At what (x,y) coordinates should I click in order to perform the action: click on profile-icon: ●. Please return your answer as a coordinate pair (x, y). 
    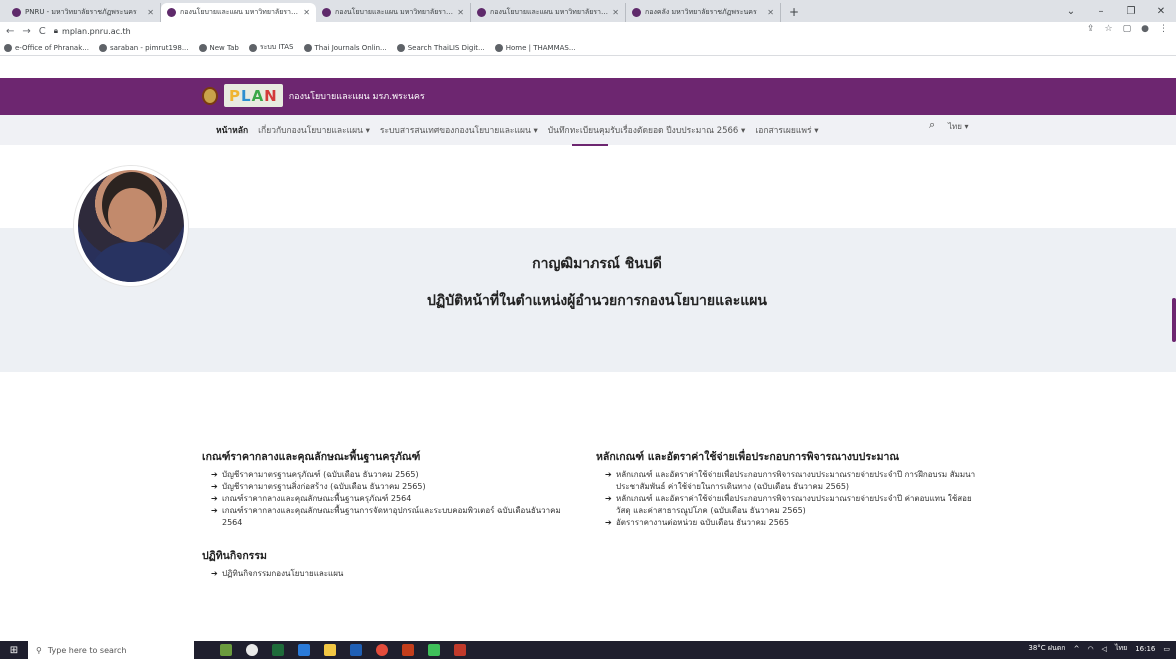
    Looking at the image, I should click on (1145, 29).